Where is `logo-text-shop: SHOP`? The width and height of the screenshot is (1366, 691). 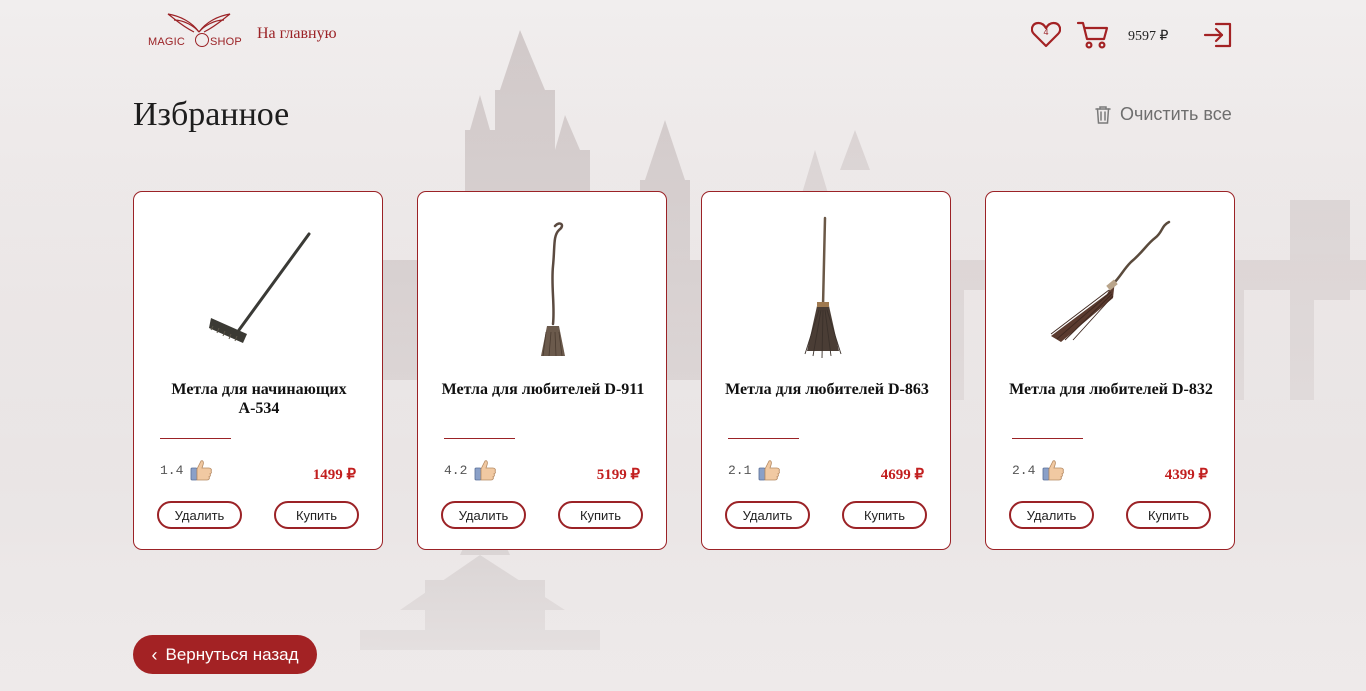
logo-text-shop: SHOP is located at coordinates (226, 42).